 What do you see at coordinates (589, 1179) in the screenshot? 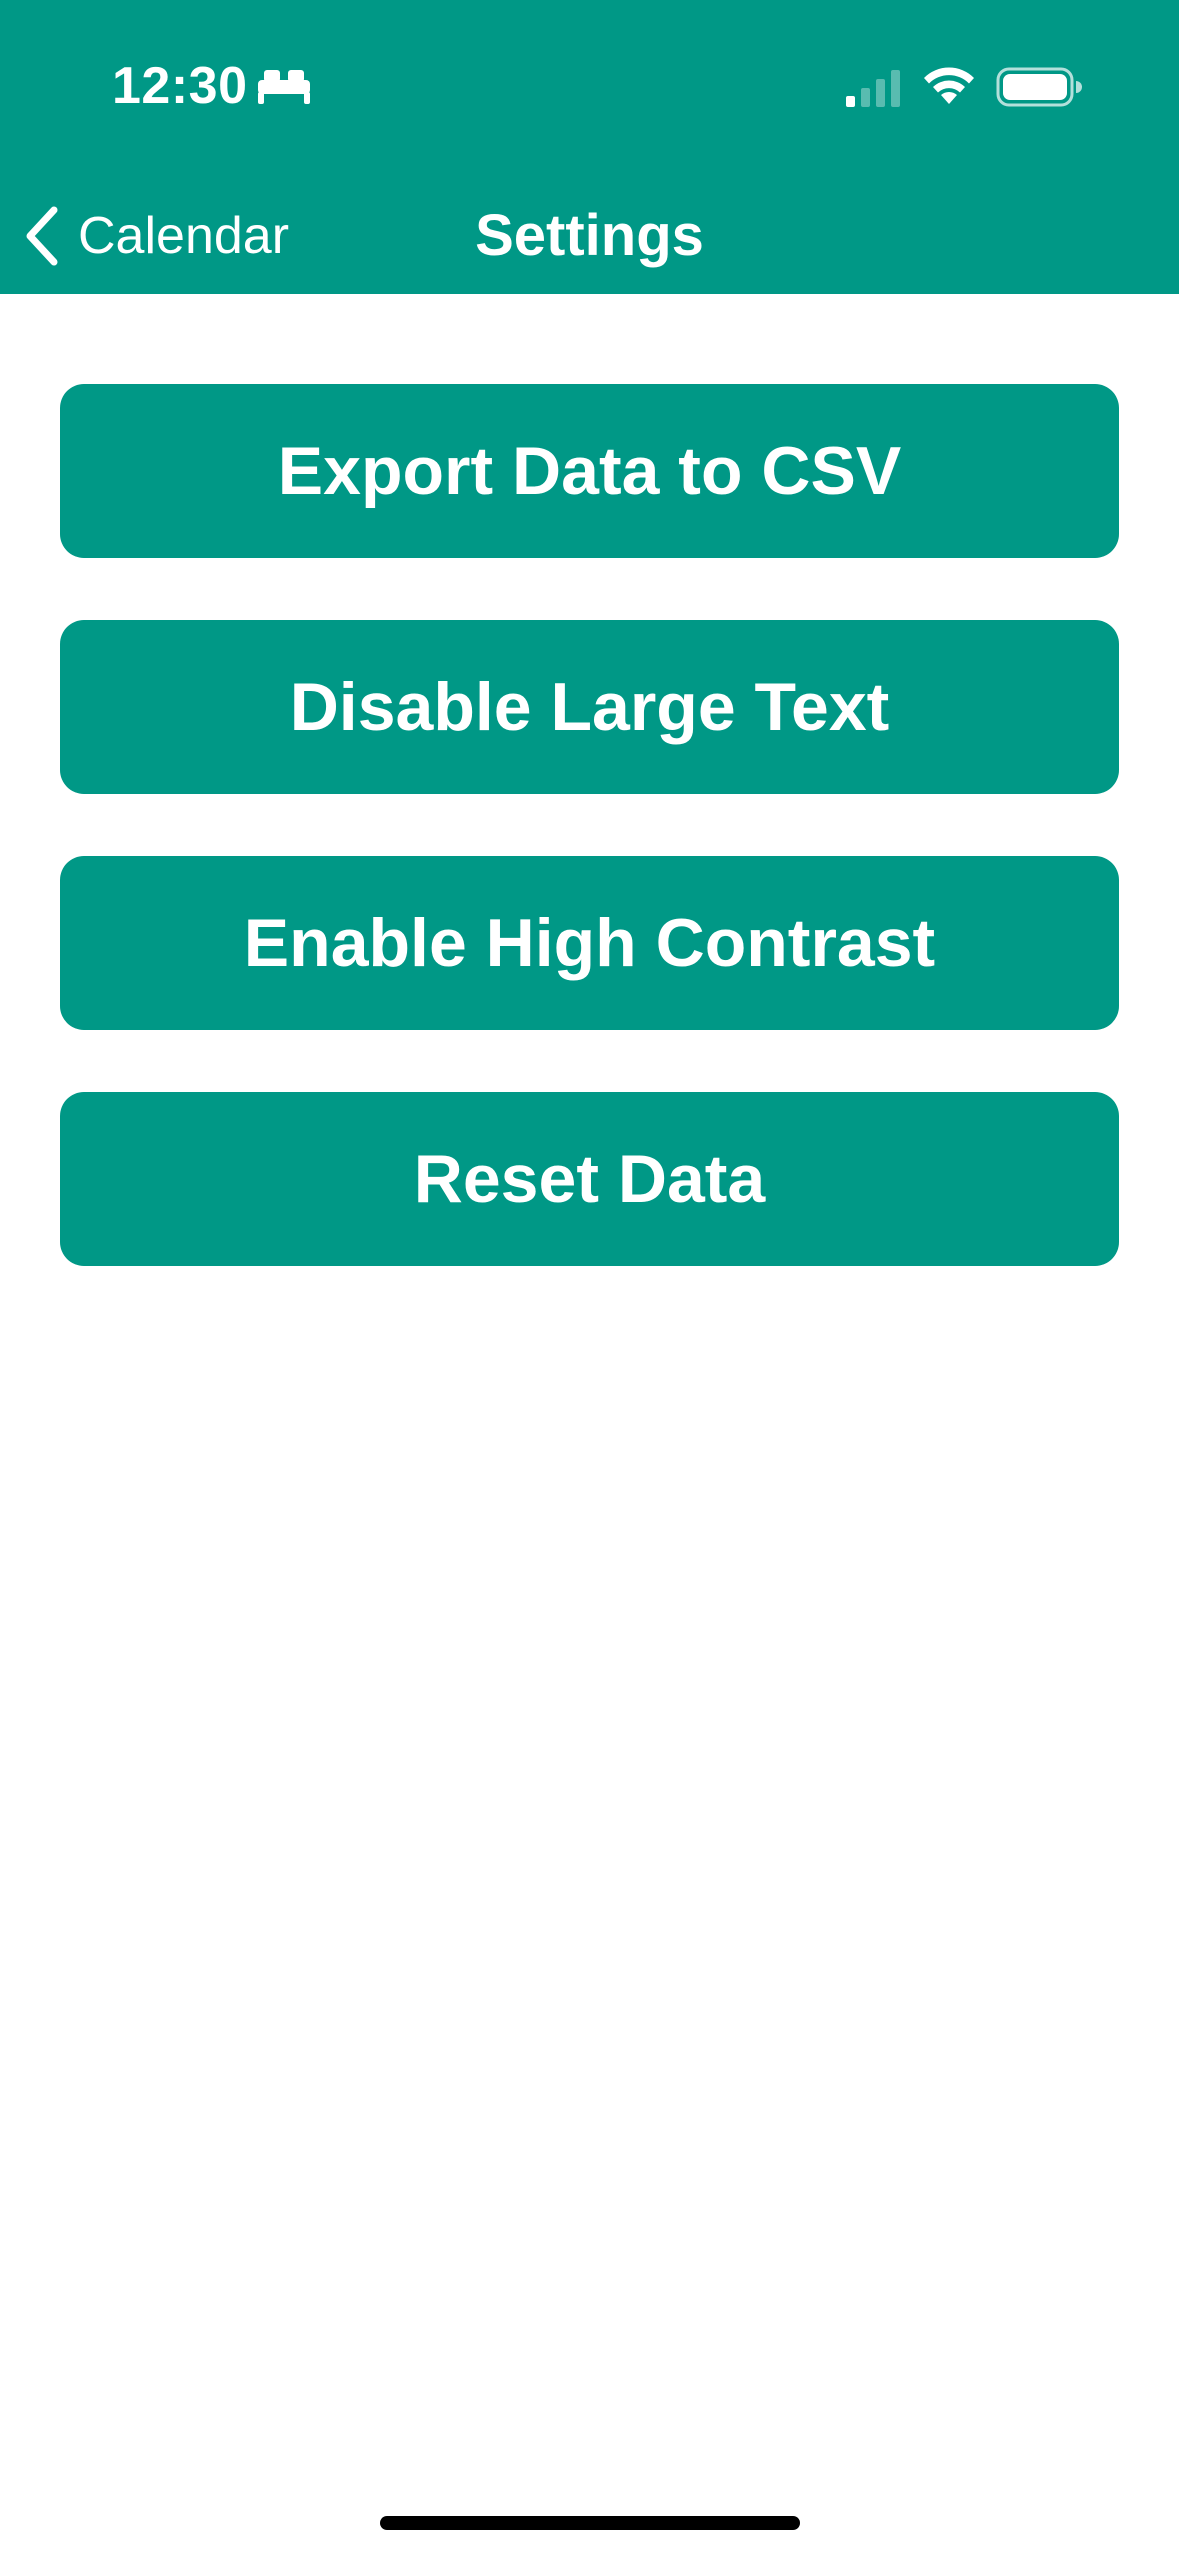
I see `reset-data-button: Reset Data` at bounding box center [589, 1179].